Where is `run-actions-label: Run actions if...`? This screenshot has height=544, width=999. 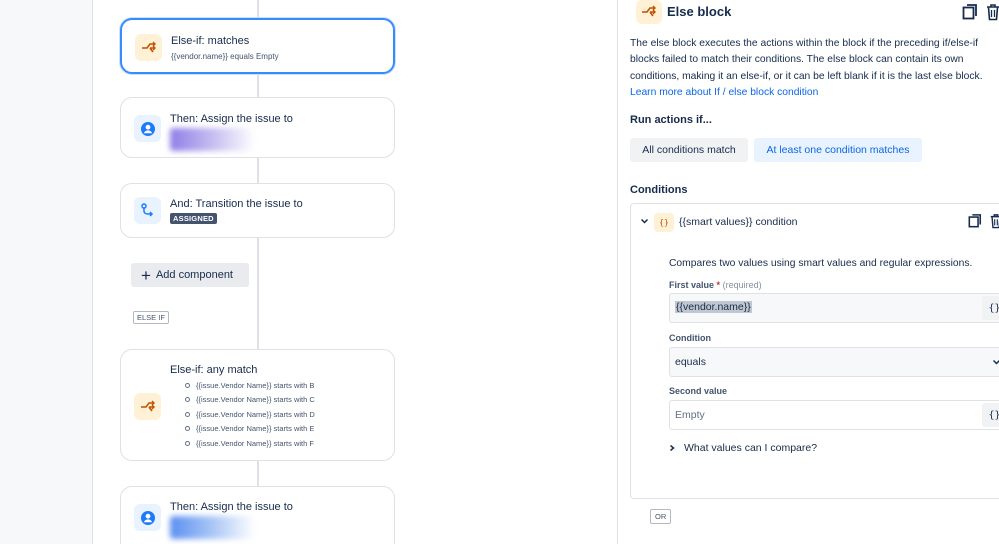 run-actions-label: Run actions if... is located at coordinates (671, 120).